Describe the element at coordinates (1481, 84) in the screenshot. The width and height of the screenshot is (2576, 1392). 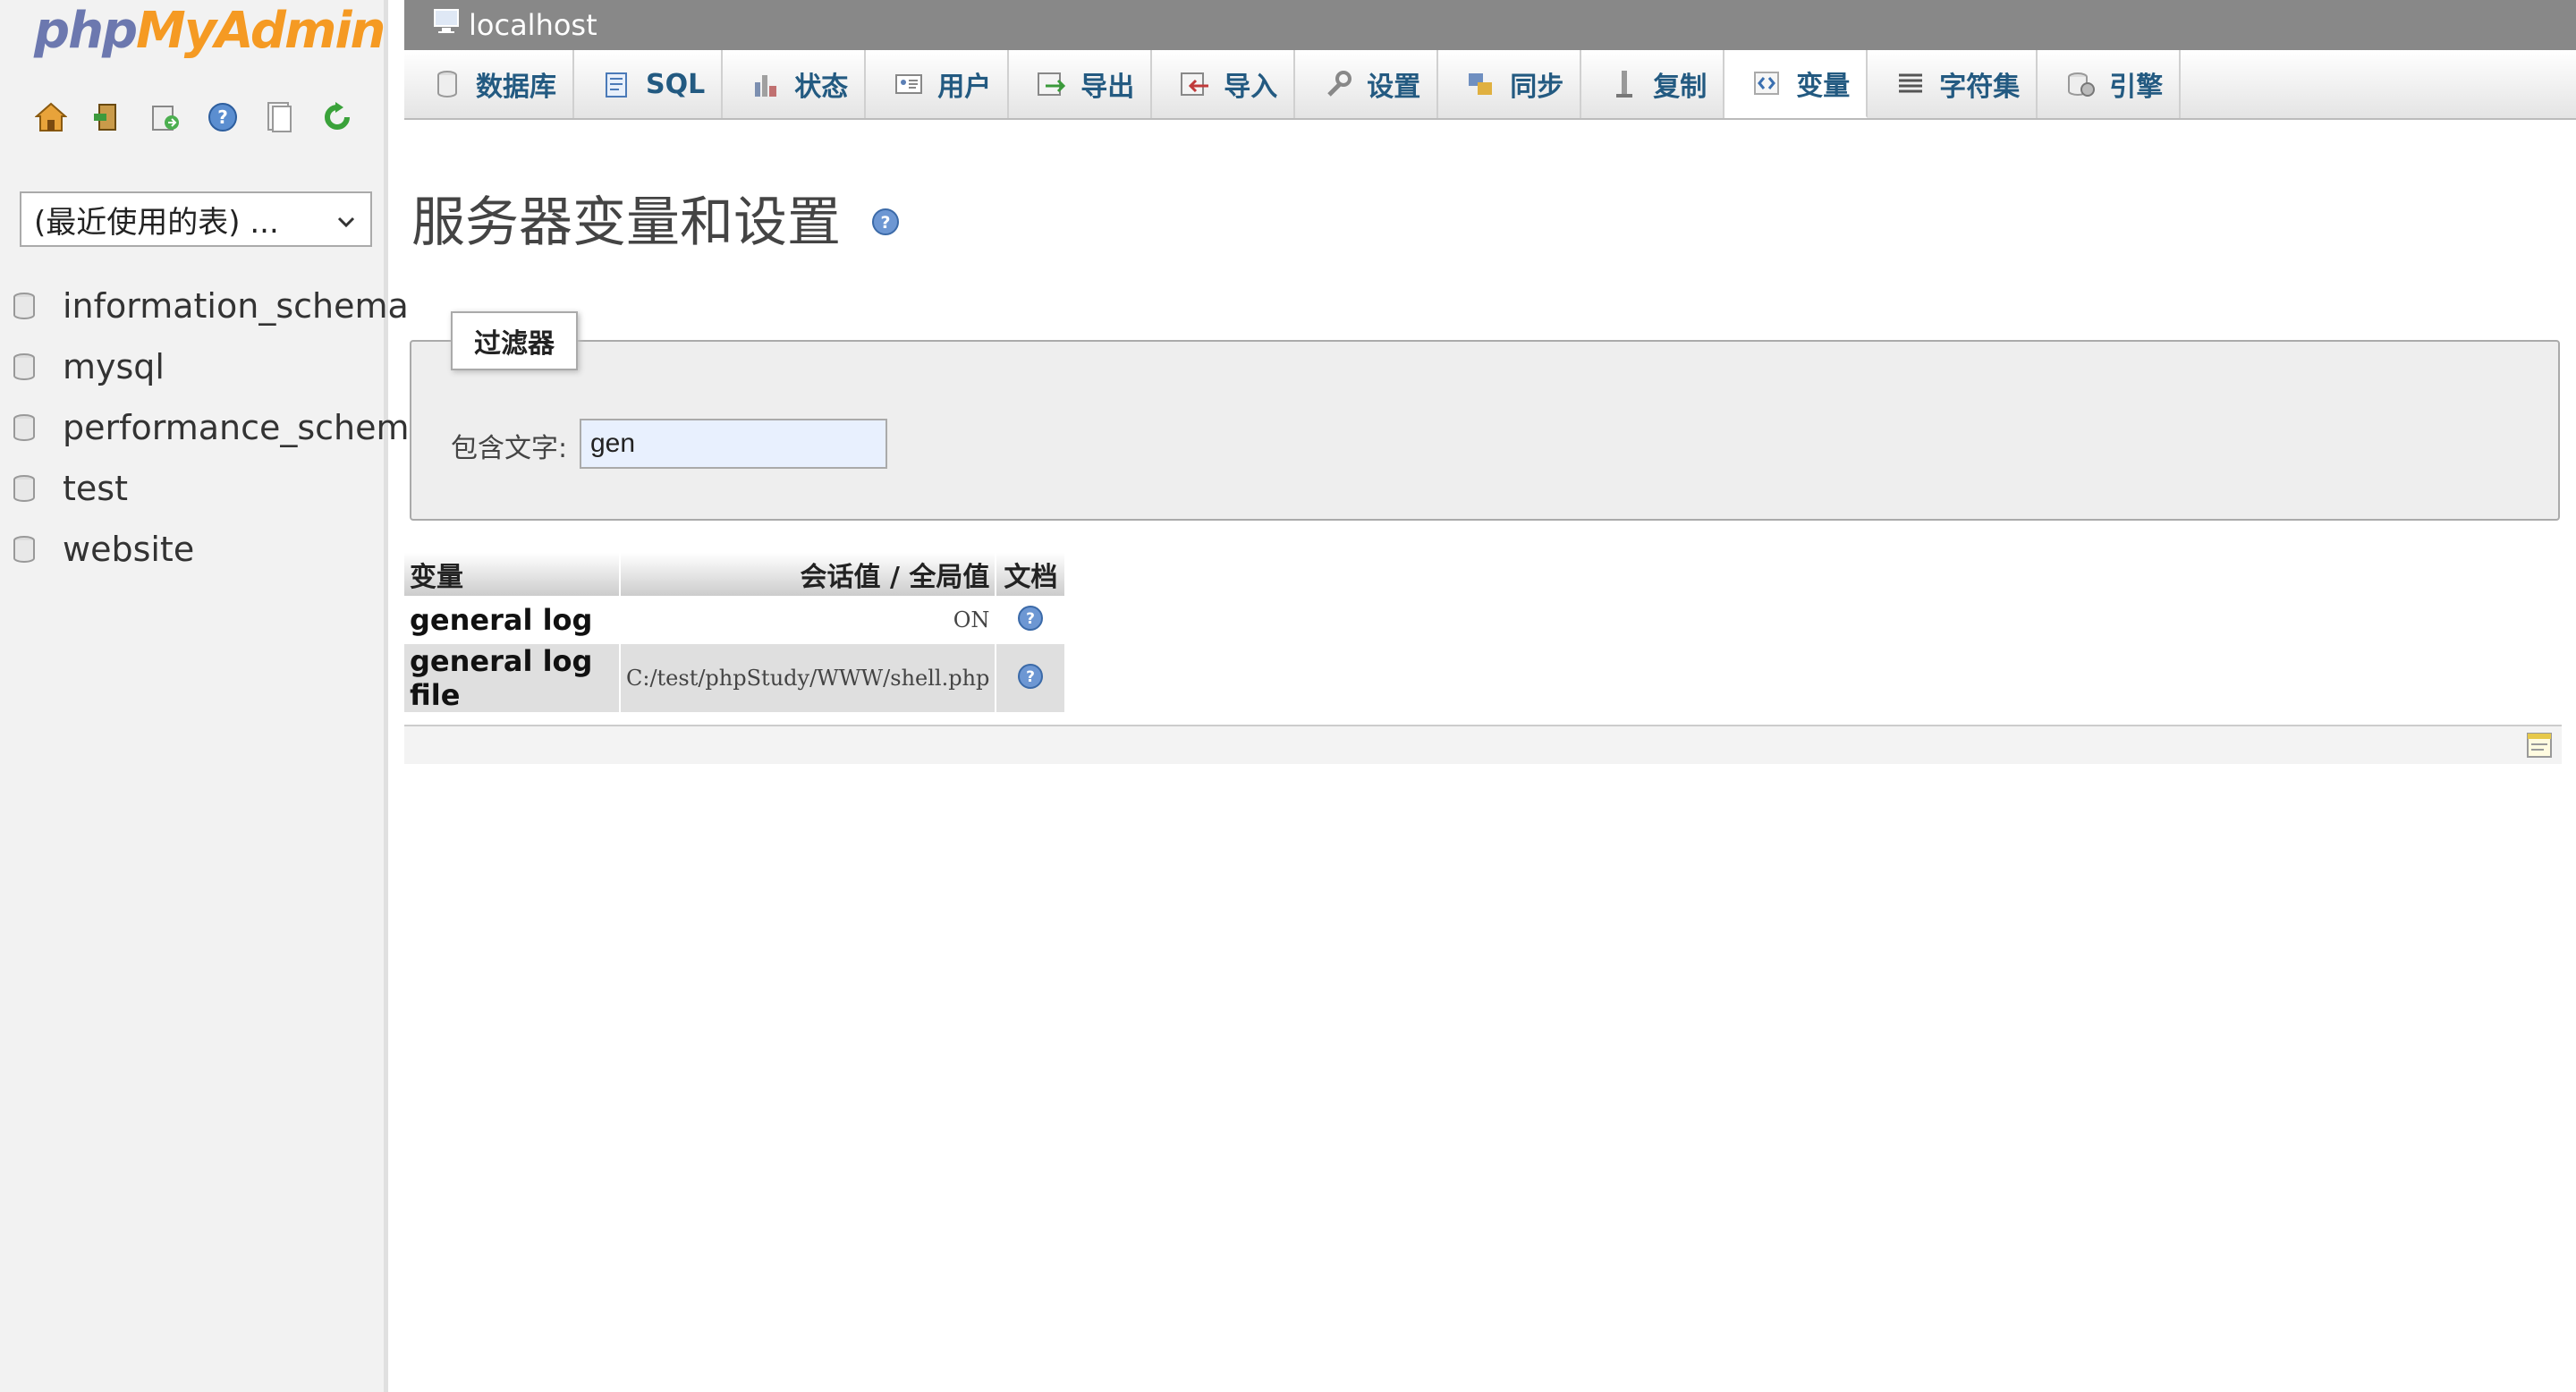
I see `sync-icon` at that location.